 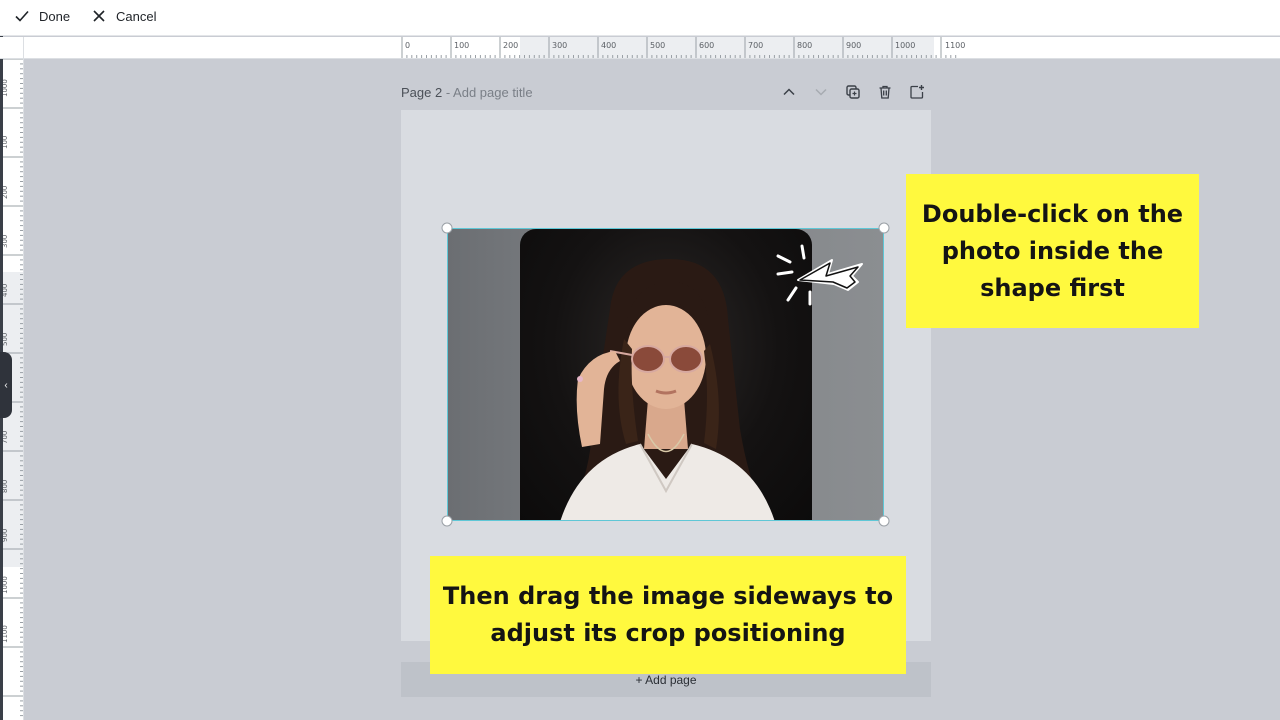 I want to click on page-actions, so click(x=853, y=92).